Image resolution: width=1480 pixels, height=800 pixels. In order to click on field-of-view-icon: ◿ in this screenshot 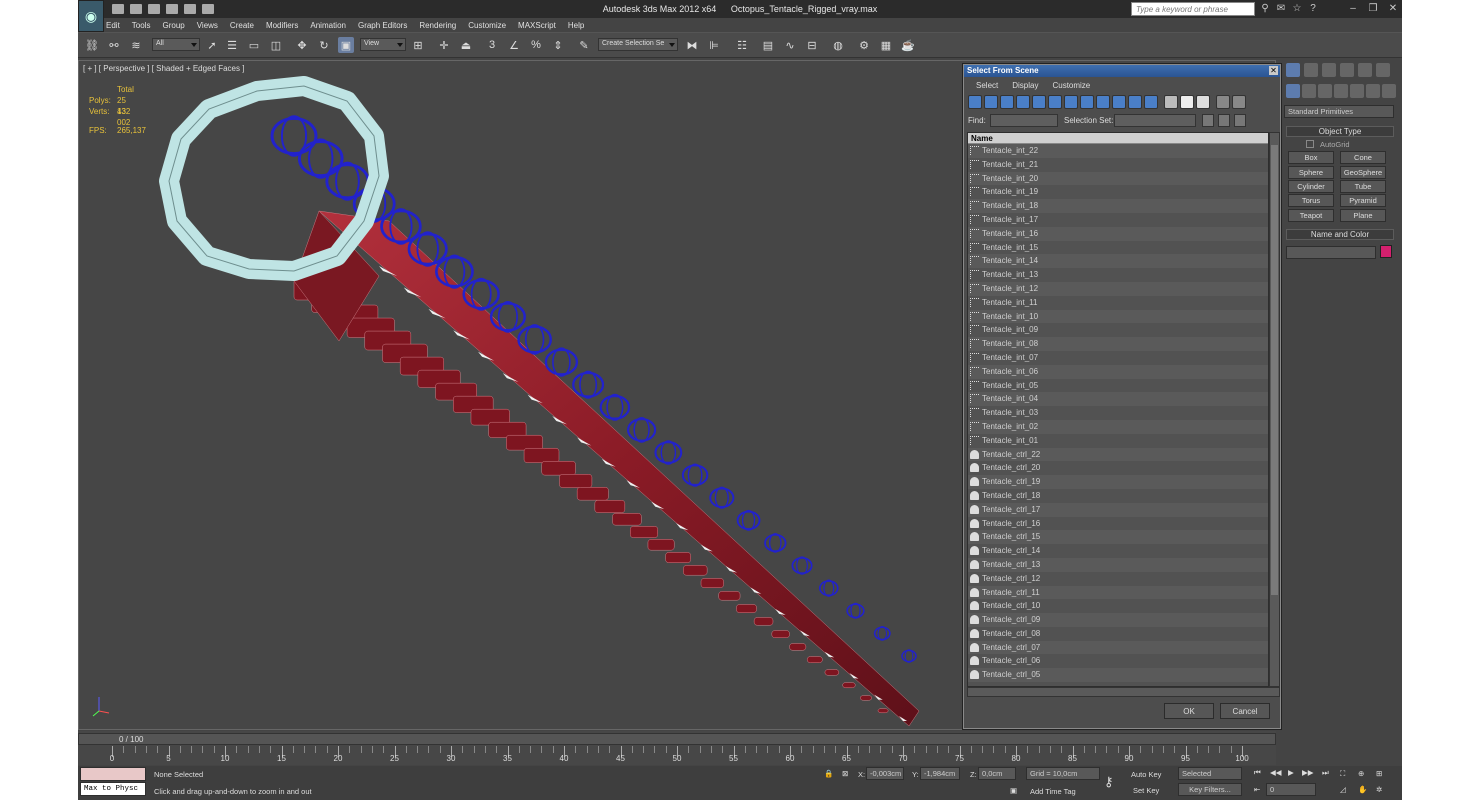, I will do `click(1343, 789)`.